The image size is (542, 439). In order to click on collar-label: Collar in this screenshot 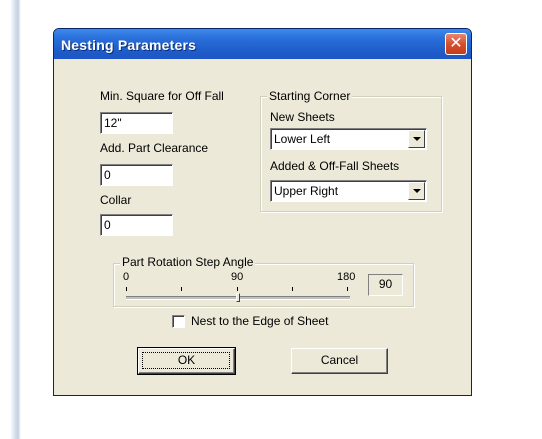, I will do `click(116, 200)`.